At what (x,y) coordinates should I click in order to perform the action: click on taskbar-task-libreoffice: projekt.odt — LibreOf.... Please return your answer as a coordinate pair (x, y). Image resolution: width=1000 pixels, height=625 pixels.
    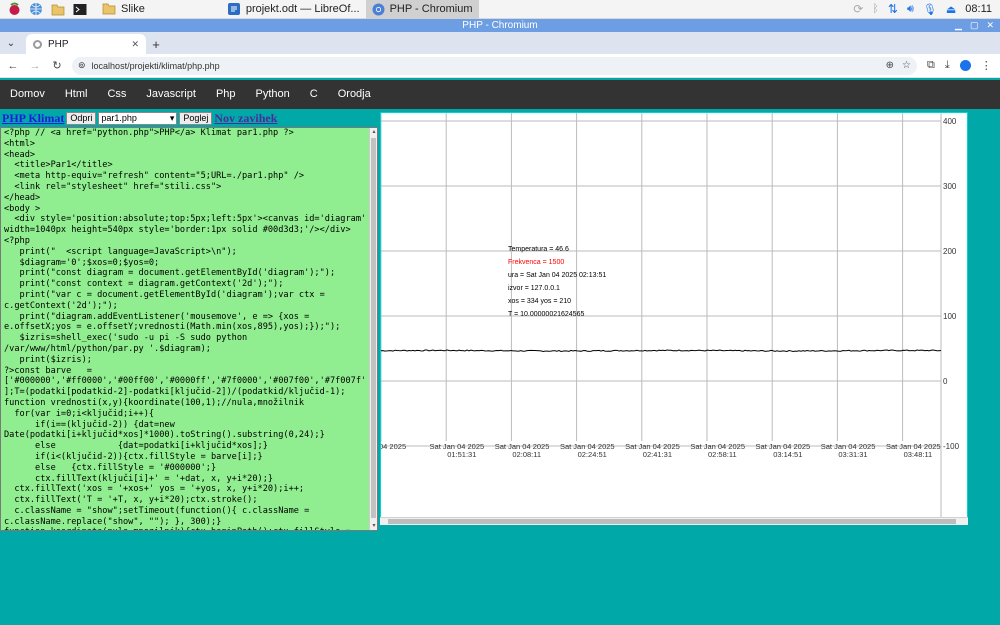
    Looking at the image, I should click on (293, 9).